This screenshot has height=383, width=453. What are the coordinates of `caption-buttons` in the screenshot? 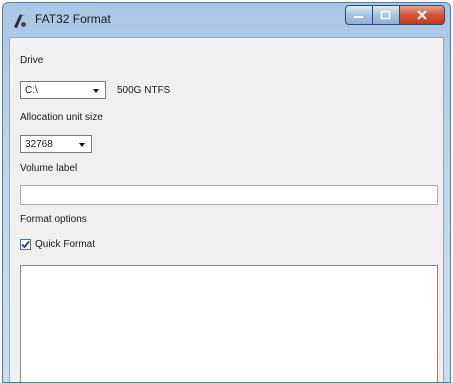 It's located at (395, 16).